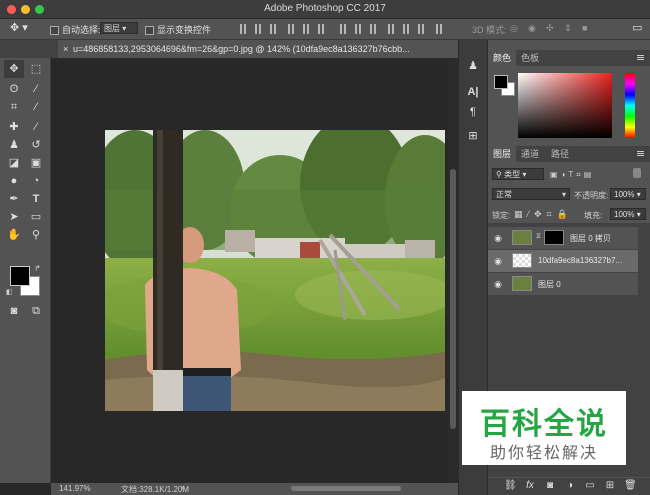 The height and width of the screenshot is (495, 650). I want to click on marquee-icon: ⬚, so click(36, 69).